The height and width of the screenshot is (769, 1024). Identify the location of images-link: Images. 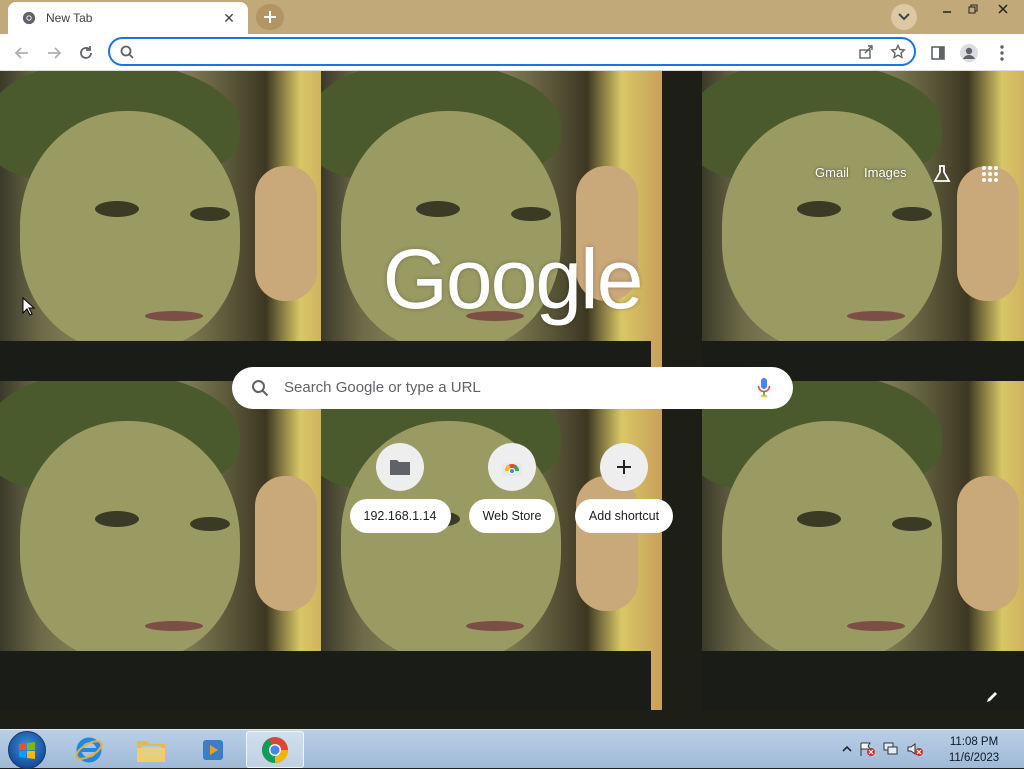
(885, 172).